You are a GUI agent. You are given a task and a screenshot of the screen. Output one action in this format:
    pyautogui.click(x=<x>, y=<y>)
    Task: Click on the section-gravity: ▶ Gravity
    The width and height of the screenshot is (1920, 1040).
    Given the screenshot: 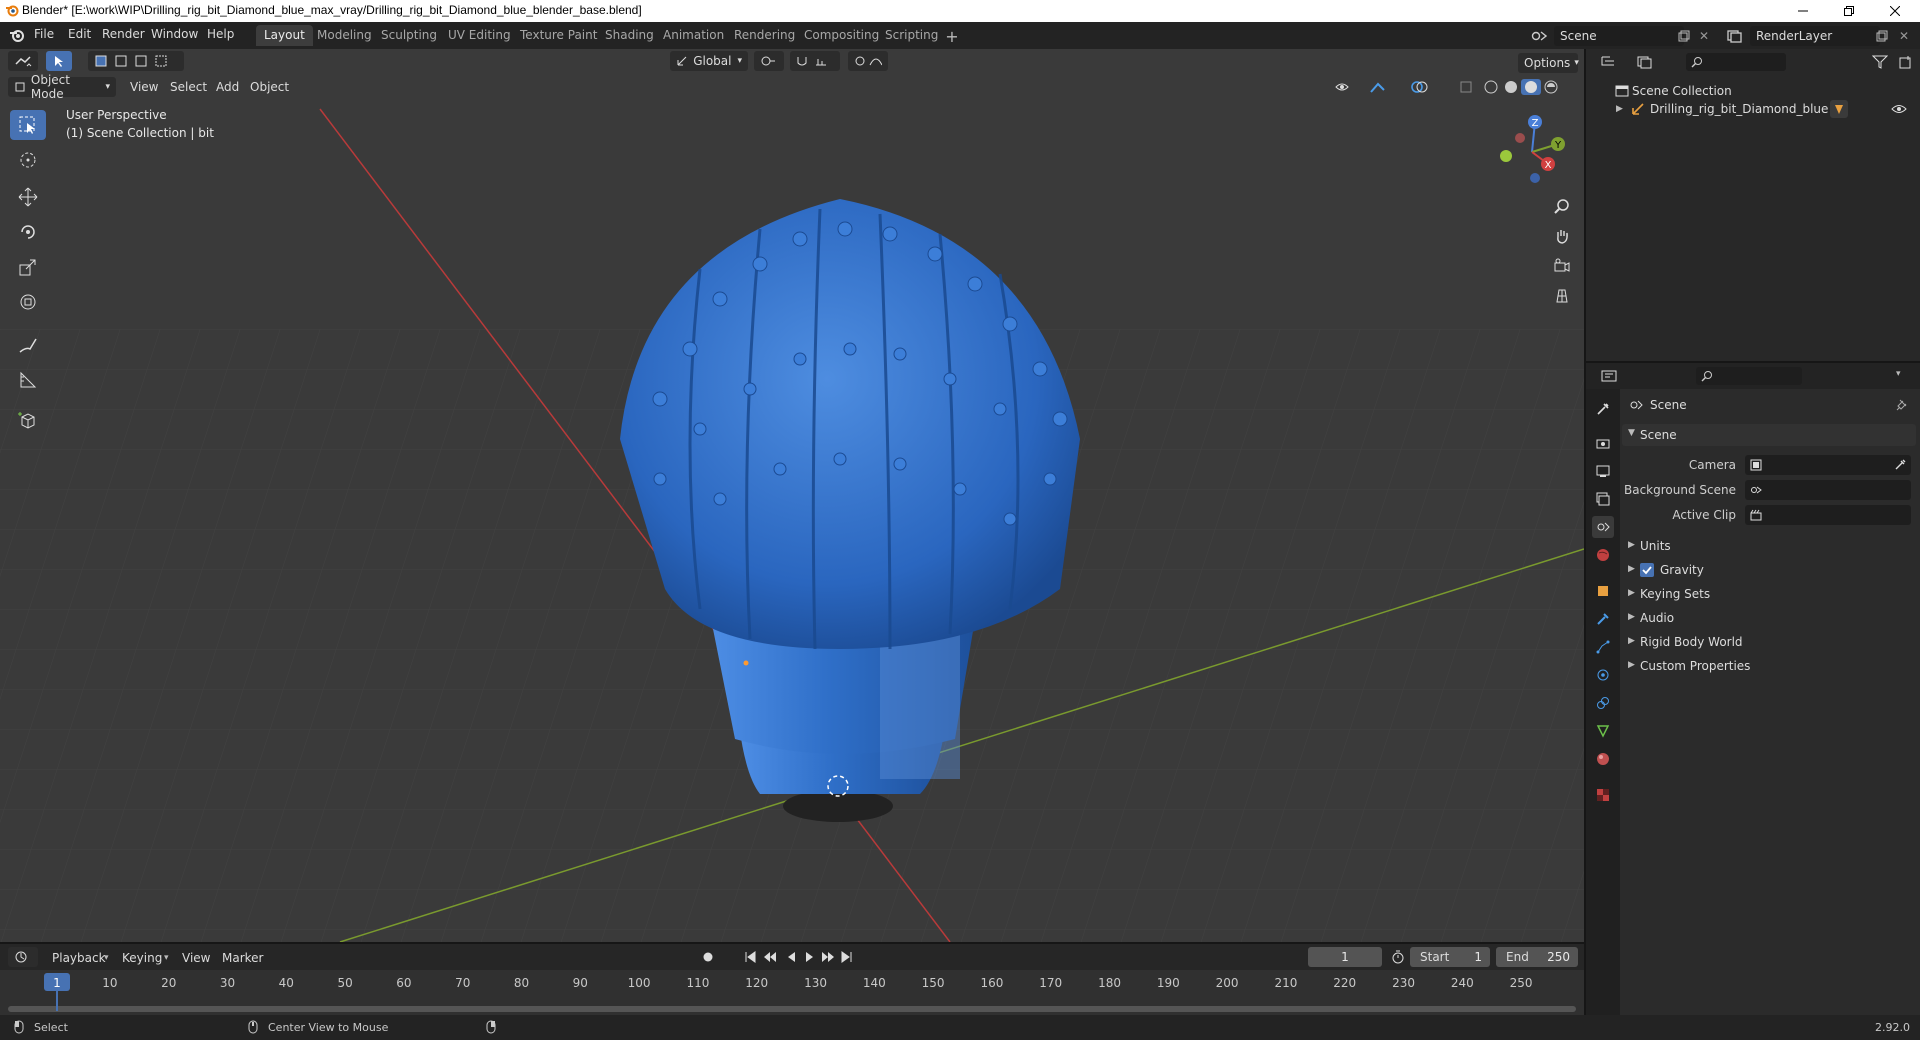 What is the action you would take?
    pyautogui.click(x=1769, y=571)
    